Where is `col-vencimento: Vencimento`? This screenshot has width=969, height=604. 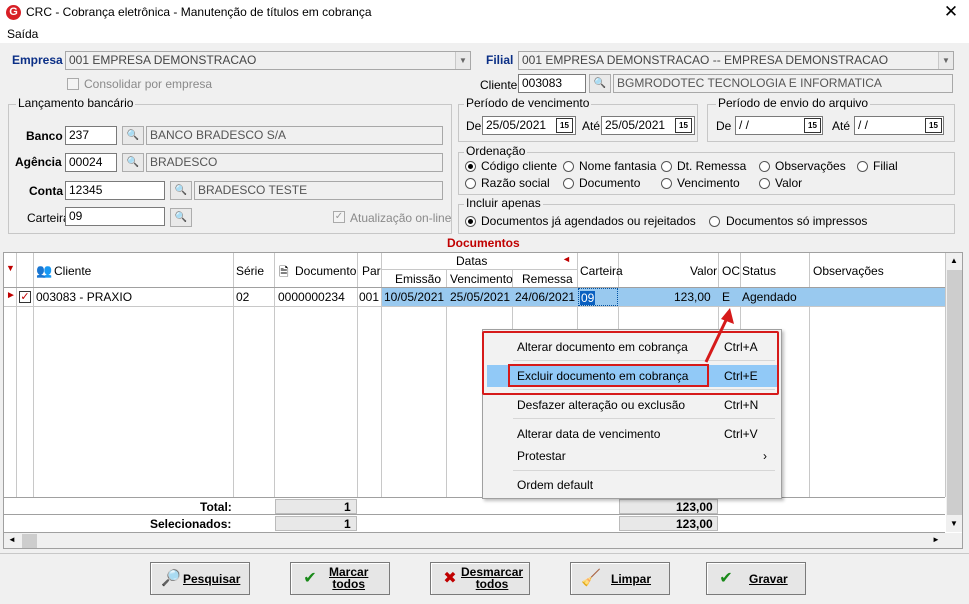
col-vencimento: Vencimento is located at coordinates (481, 279).